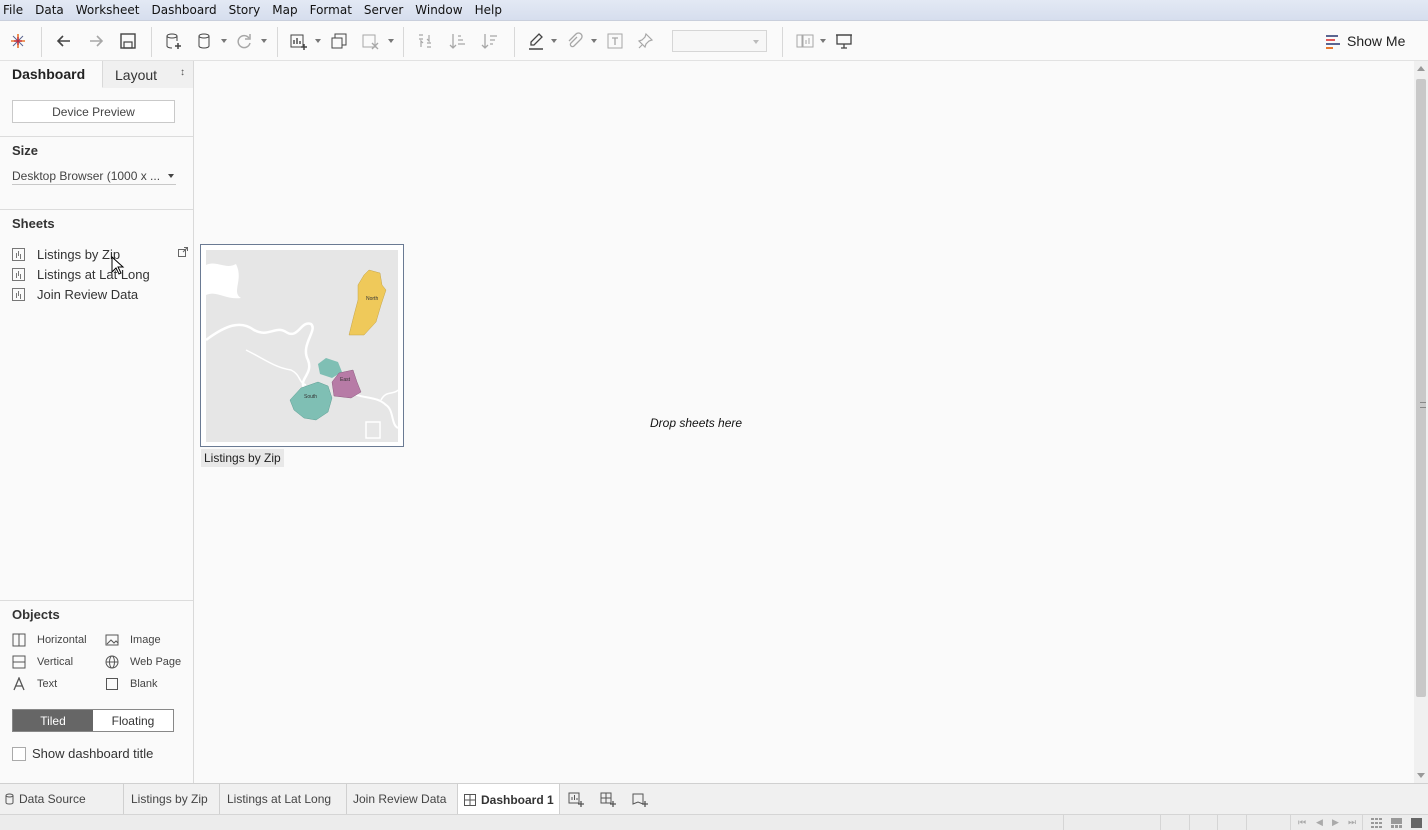 The image size is (1428, 830). Describe the element at coordinates (64, 41) in the screenshot. I see `undo-icon` at that location.